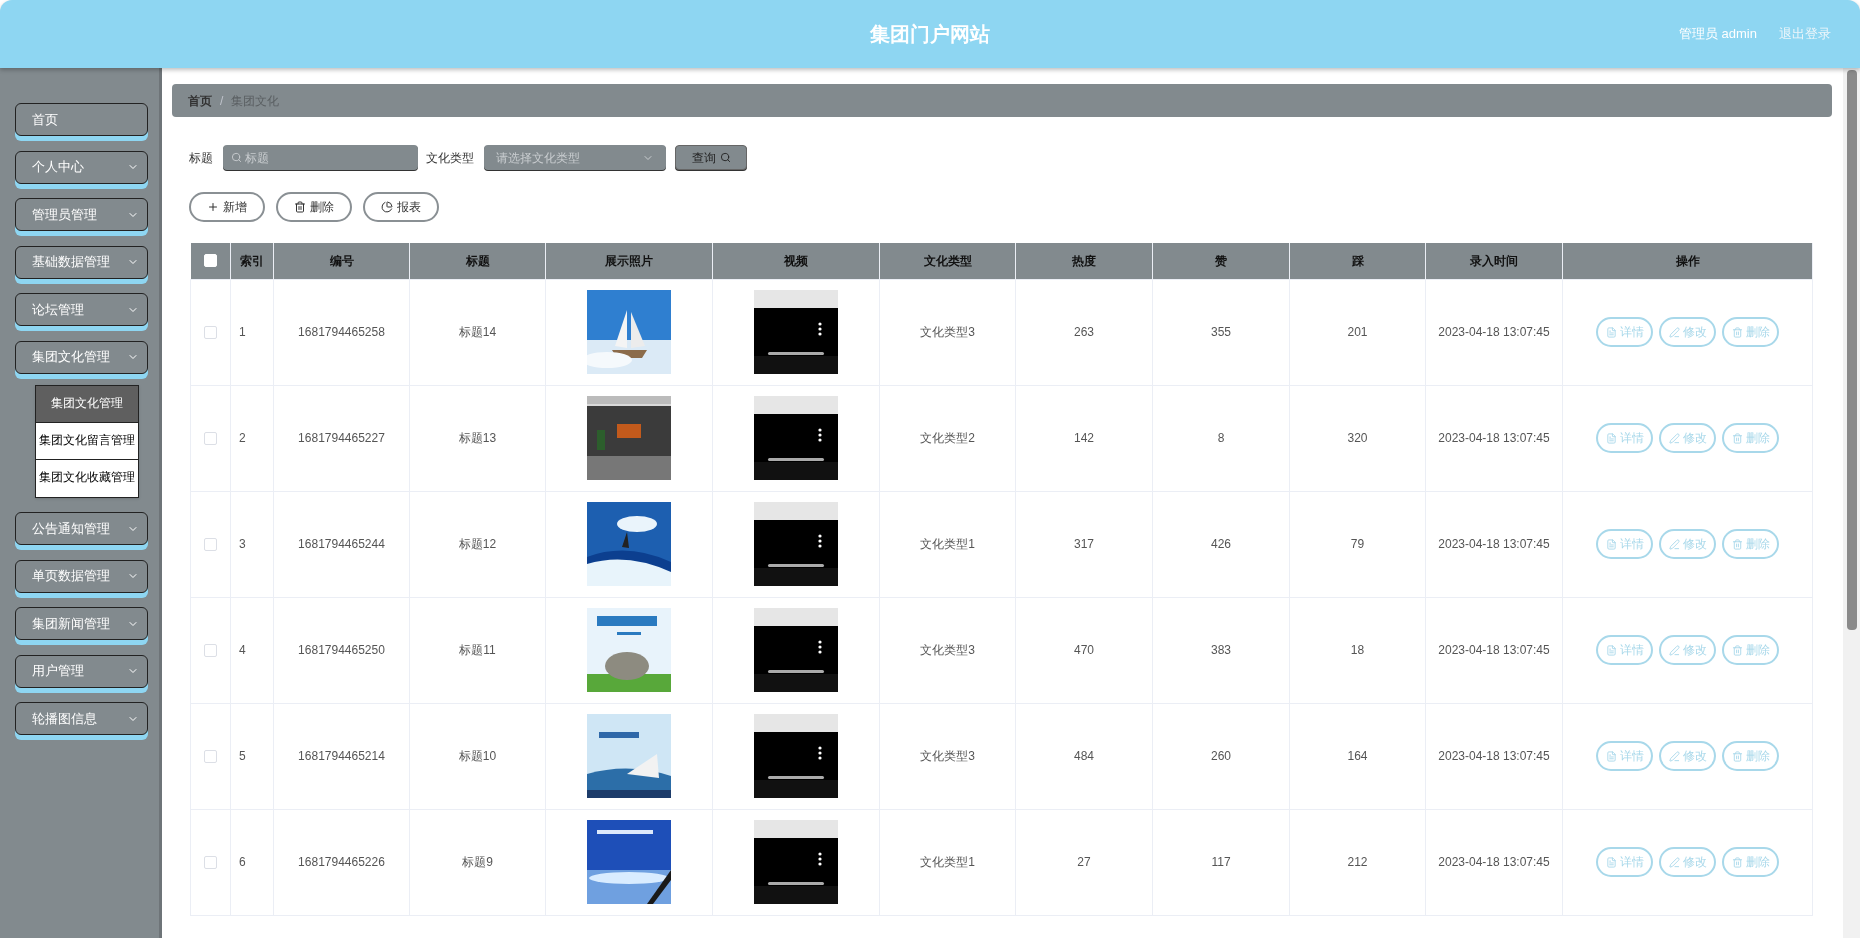 This screenshot has width=1860, height=938. I want to click on table-cell: 1681794465244, so click(341, 544).